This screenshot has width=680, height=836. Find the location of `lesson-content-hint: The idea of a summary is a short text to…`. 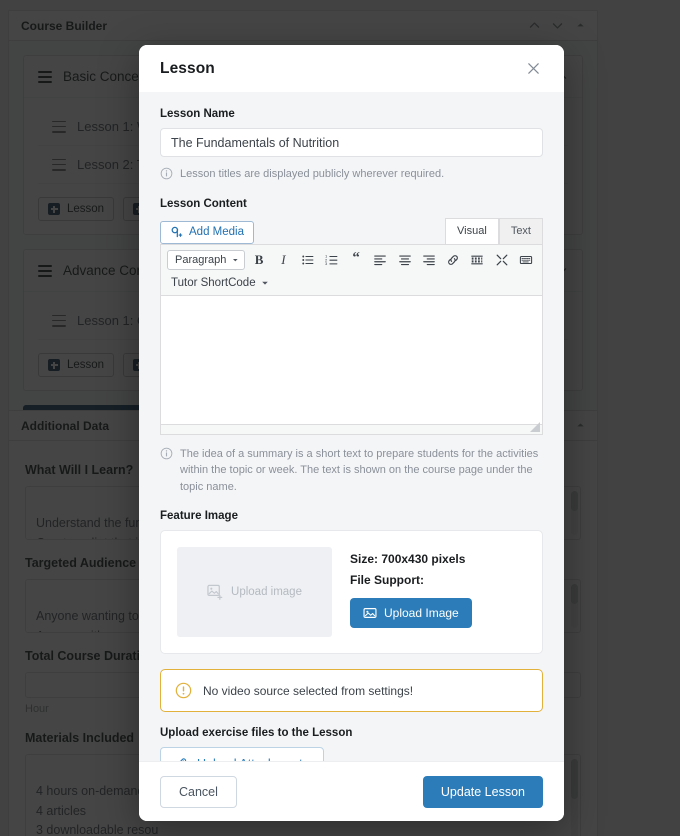

lesson-content-hint: The idea of a summary is a short text to… is located at coordinates (351, 471).